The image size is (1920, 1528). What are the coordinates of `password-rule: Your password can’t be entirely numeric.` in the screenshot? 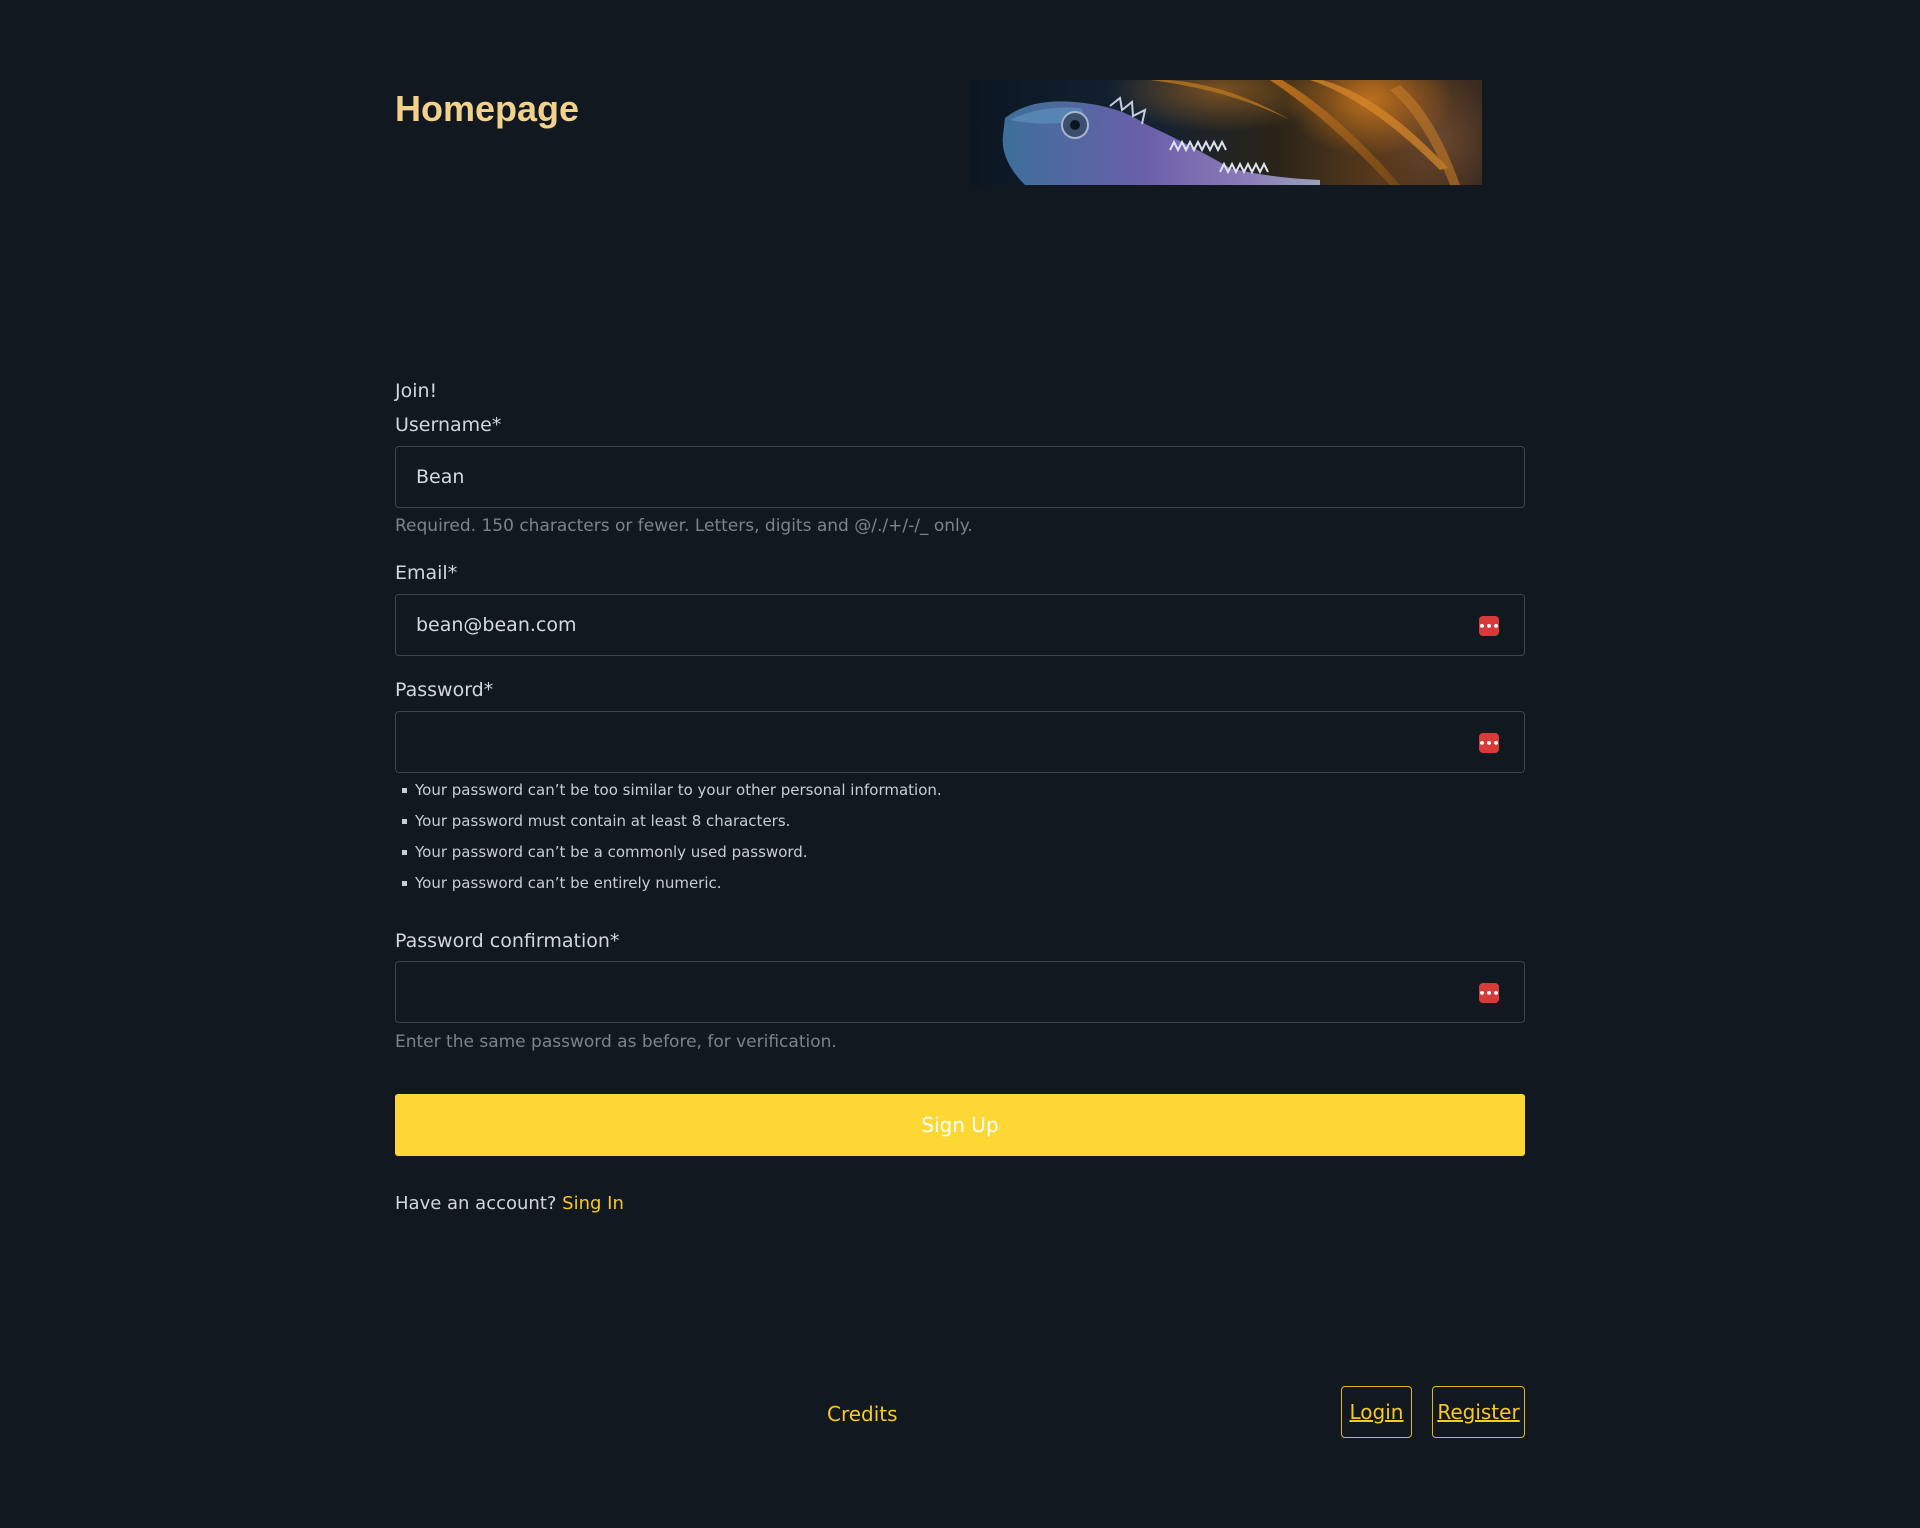 It's located at (671, 888).